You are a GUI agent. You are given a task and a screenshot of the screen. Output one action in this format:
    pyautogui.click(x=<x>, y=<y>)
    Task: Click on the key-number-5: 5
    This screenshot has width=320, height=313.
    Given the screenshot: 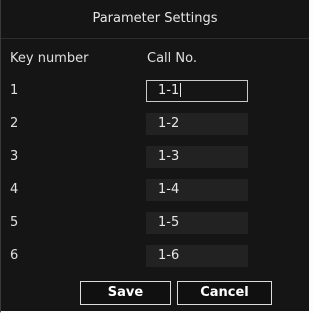 What is the action you would take?
    pyautogui.click(x=14, y=222)
    